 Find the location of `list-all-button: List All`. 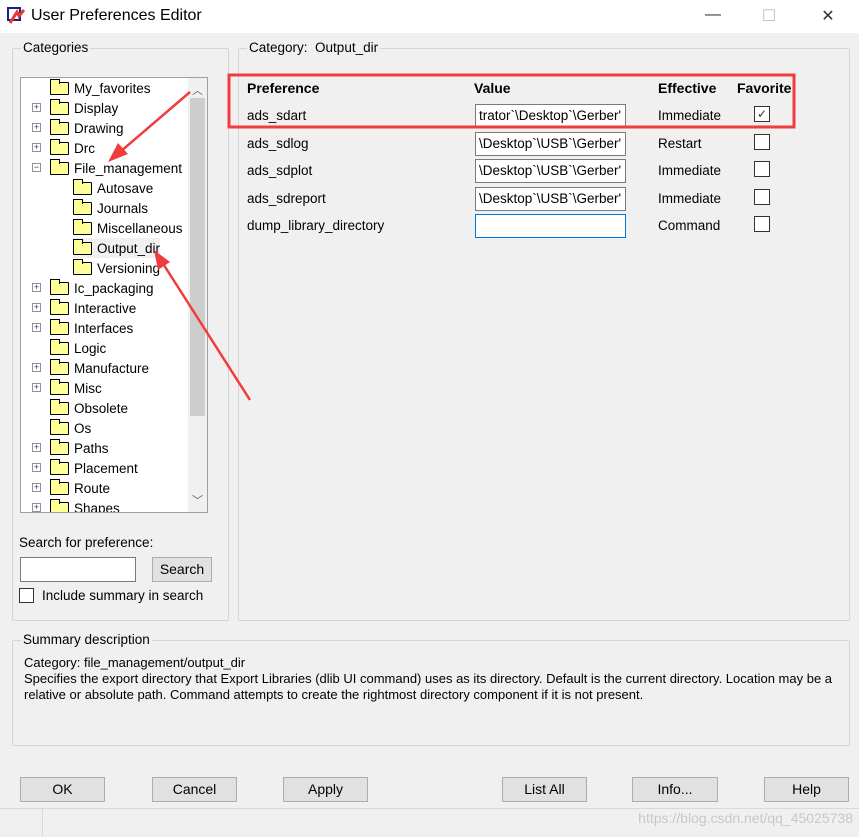

list-all-button: List All is located at coordinates (544, 789).